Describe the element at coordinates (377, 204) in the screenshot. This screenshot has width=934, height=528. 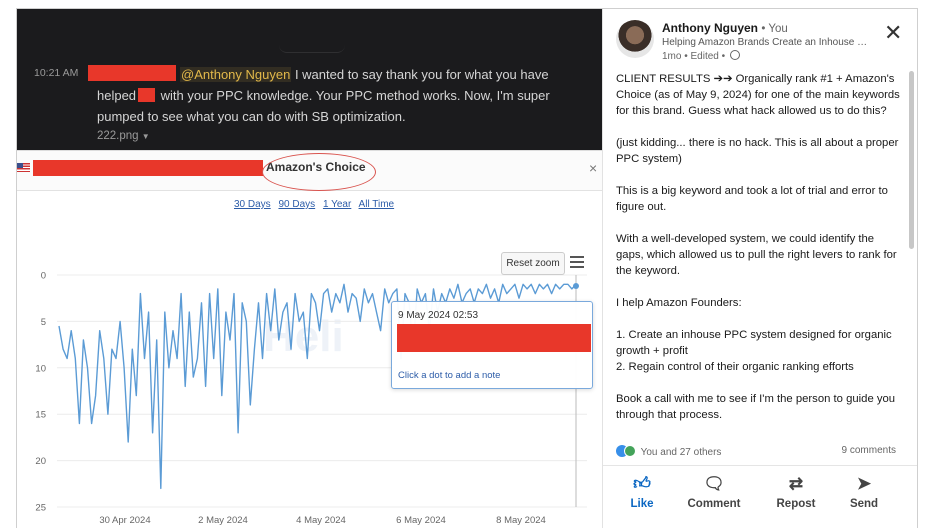
I see `range-all-time: All Time` at that location.